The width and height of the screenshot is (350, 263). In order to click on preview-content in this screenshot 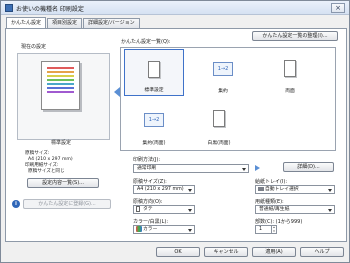, I will do `click(60, 82)`.